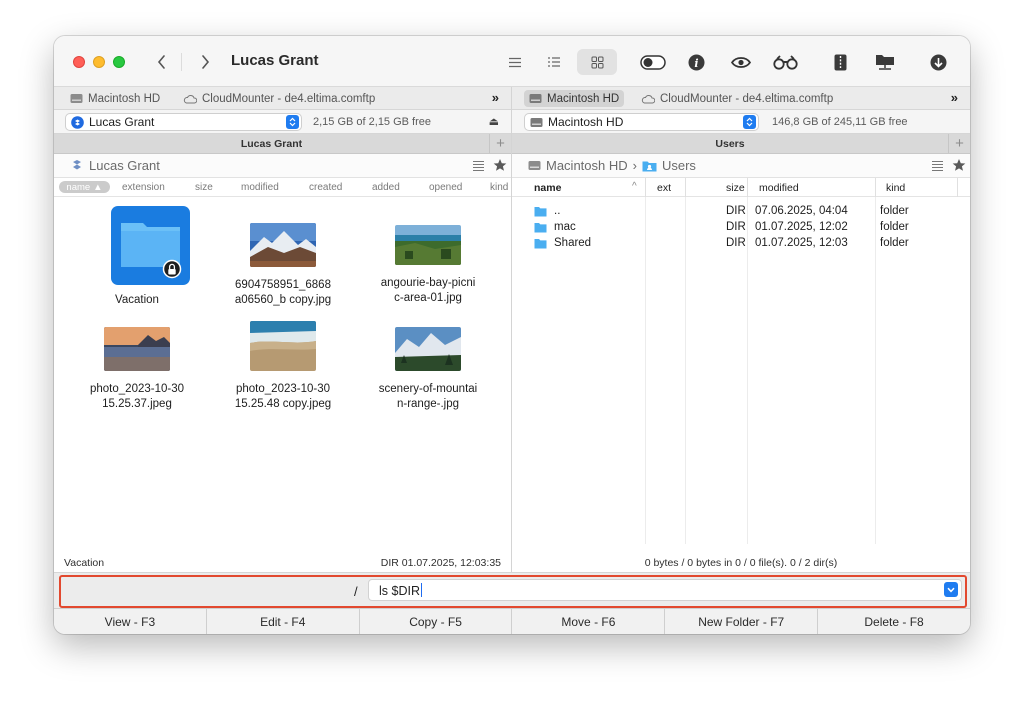  Describe the element at coordinates (741, 244) in the screenshot. I see `file-row: Shared DIR 01.07.2025, 12:03 folder` at that location.